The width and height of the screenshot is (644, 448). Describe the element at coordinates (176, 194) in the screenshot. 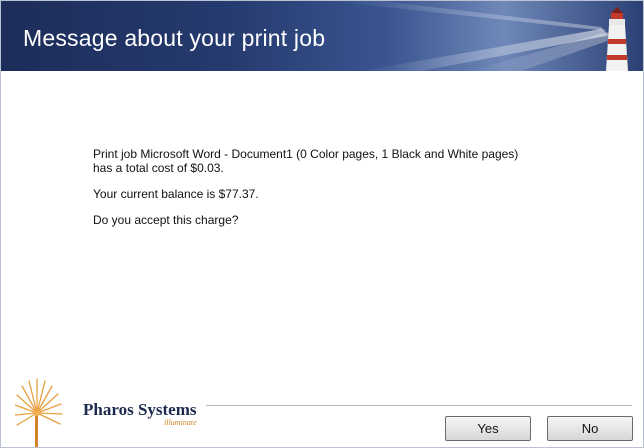

I see `balance-text: Your current balance is $77.37.` at that location.